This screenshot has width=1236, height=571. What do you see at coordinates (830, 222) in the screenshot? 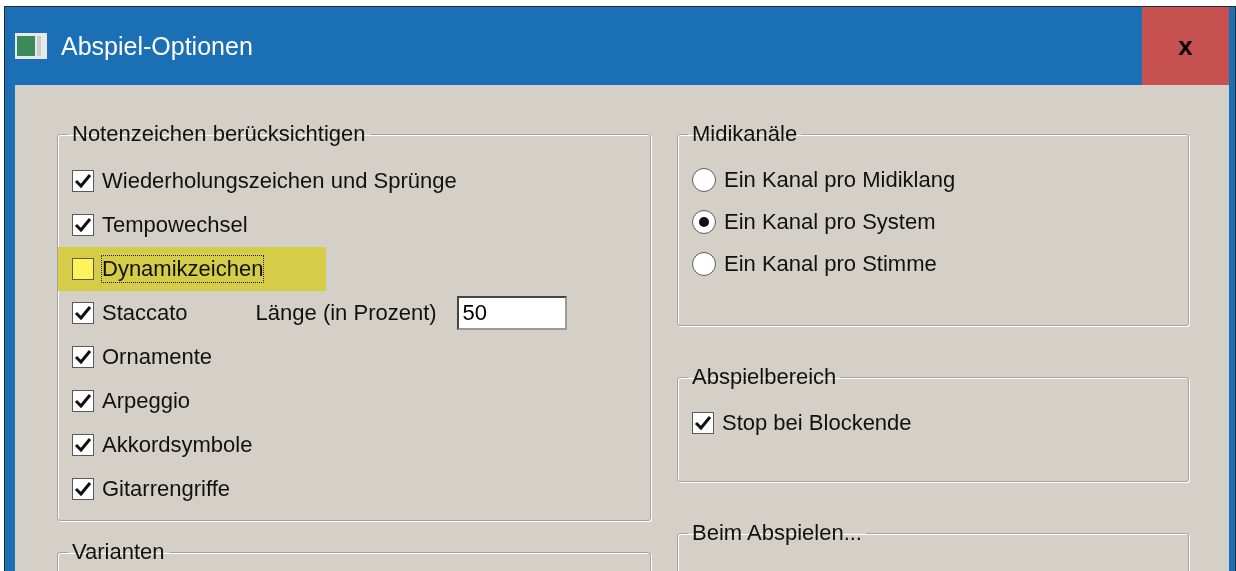
I see `radio-label: Ein Kanal pro System` at bounding box center [830, 222].